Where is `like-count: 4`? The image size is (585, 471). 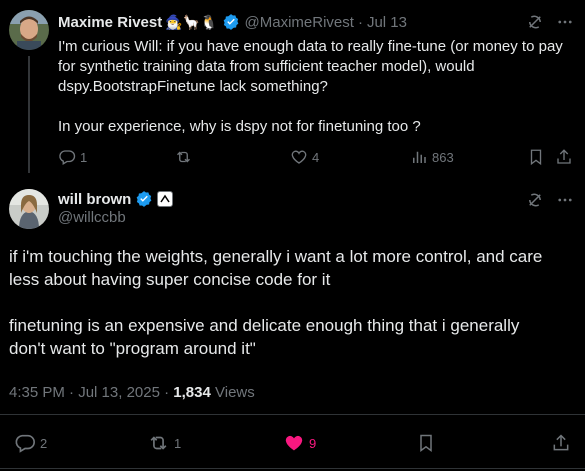
like-count: 4 is located at coordinates (316, 157).